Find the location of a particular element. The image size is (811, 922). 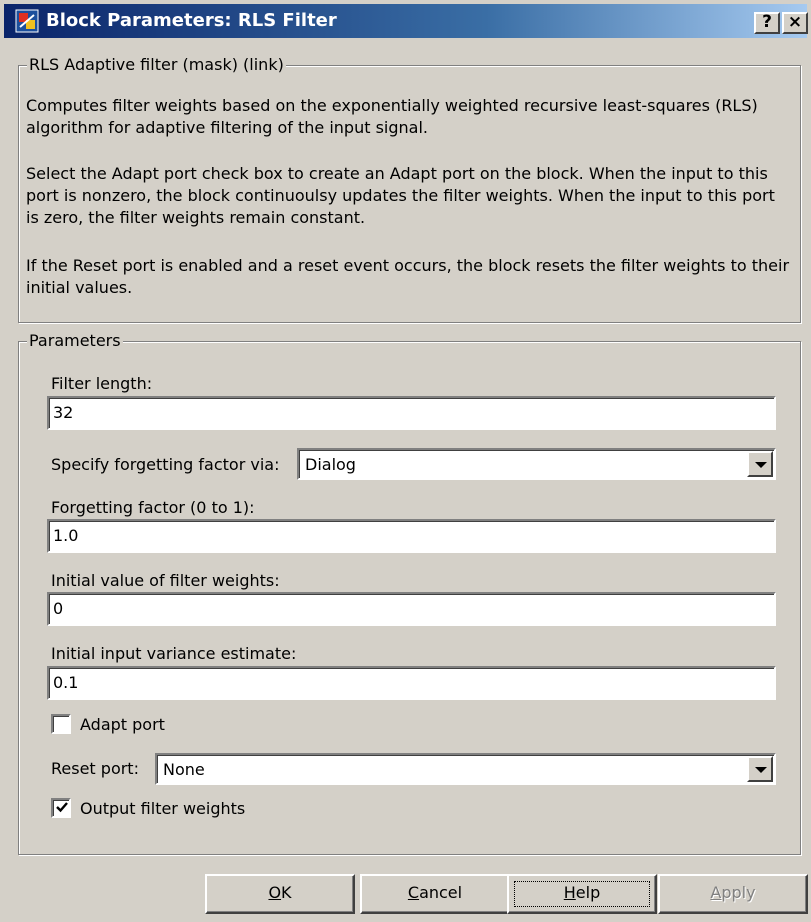

description-group-title: RLS Adaptive filter (mask) (link) is located at coordinates (156, 64).